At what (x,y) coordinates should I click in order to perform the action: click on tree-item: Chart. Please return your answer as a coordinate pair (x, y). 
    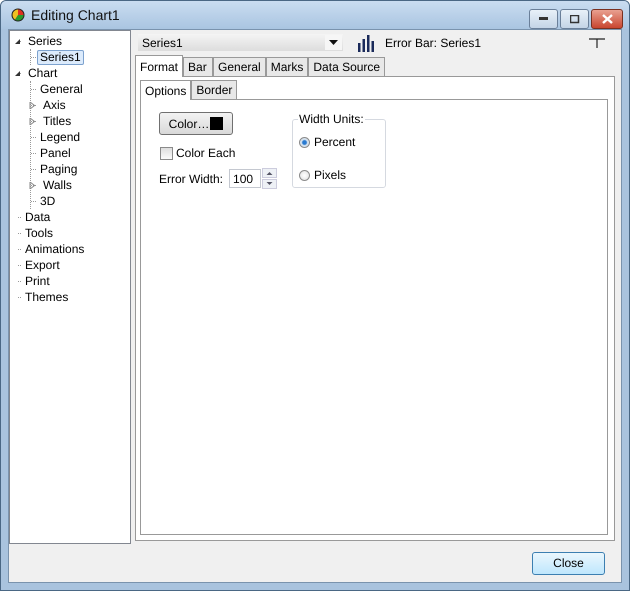
    Looking at the image, I should click on (42, 73).